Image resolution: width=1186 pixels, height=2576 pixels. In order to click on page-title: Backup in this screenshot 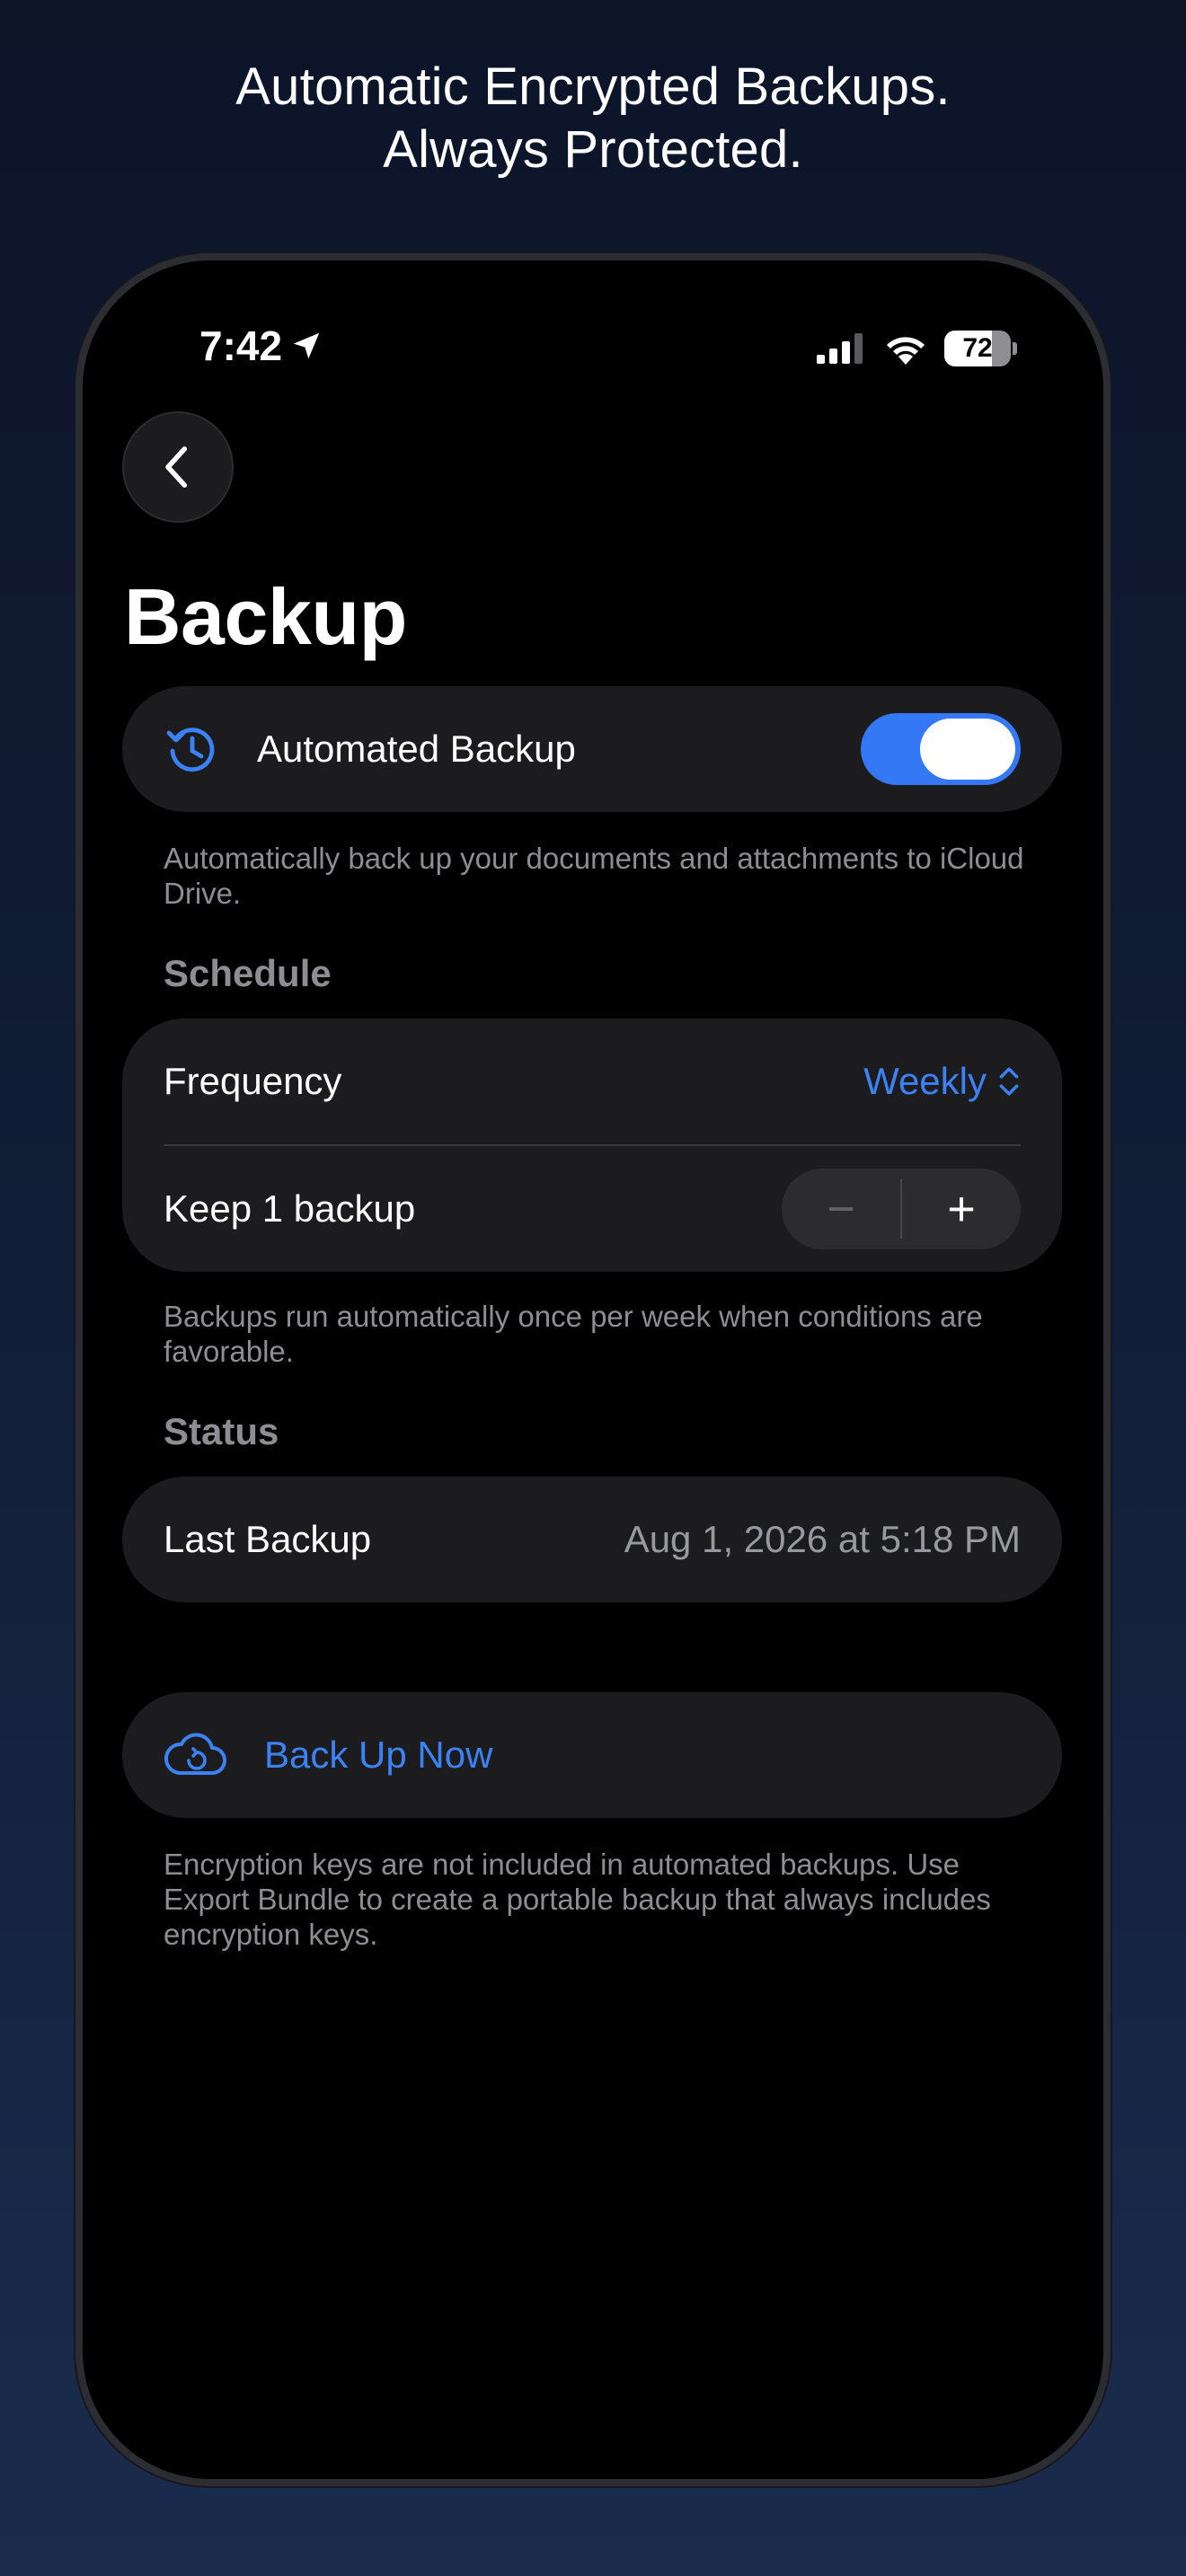, I will do `click(265, 616)`.